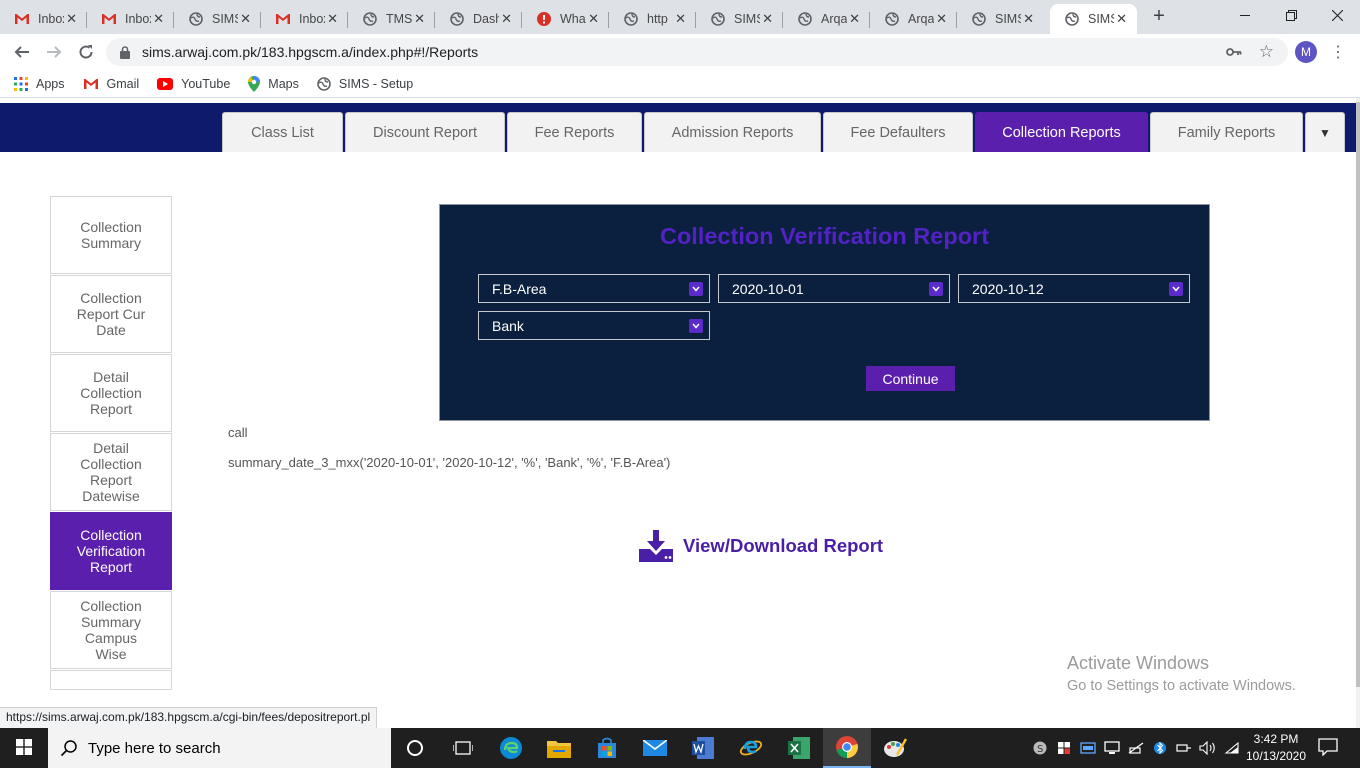  What do you see at coordinates (607, 748) in the screenshot?
I see `store-icon` at bounding box center [607, 748].